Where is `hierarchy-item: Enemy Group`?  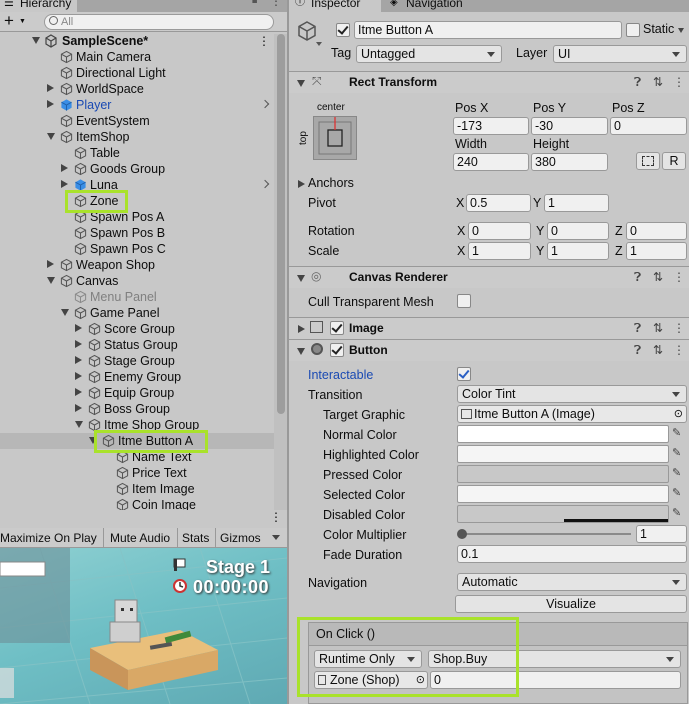 hierarchy-item: Enemy Group is located at coordinates (137, 377).